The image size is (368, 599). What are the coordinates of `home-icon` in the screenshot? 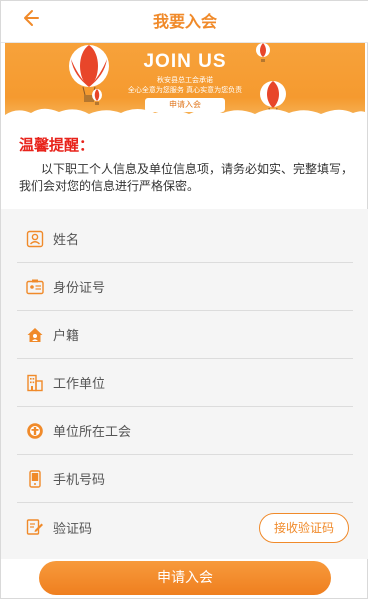 It's located at (35, 335).